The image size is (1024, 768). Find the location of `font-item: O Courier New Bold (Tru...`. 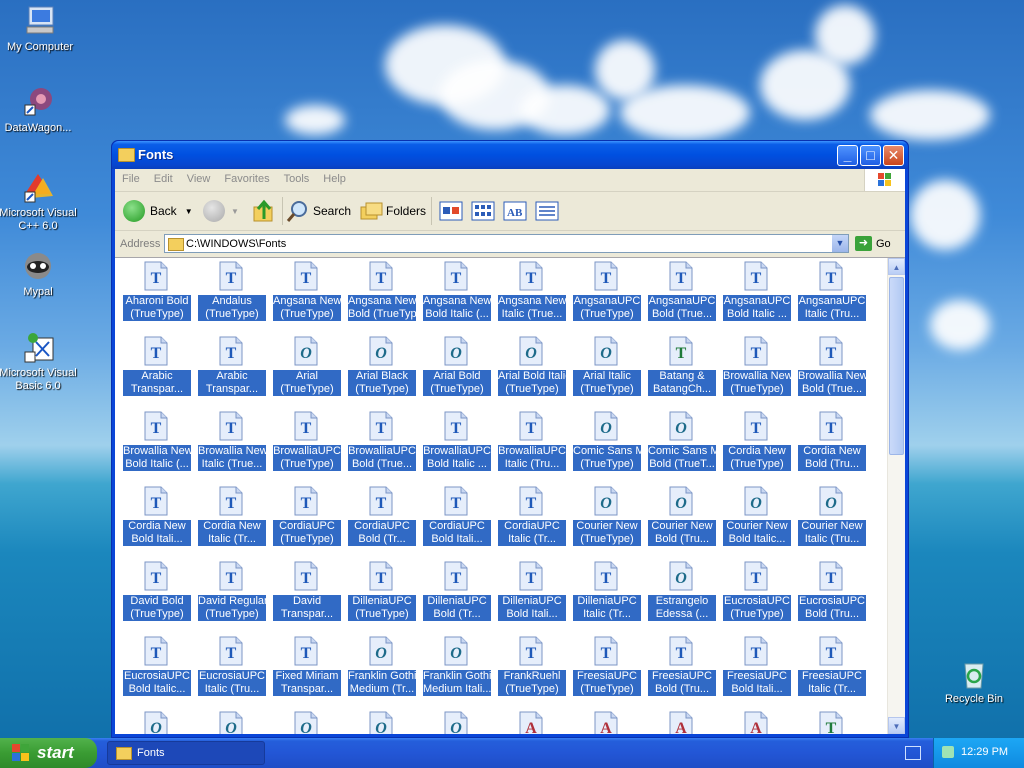

font-item: O Courier New Bold (Tru... is located at coordinates (681, 520).